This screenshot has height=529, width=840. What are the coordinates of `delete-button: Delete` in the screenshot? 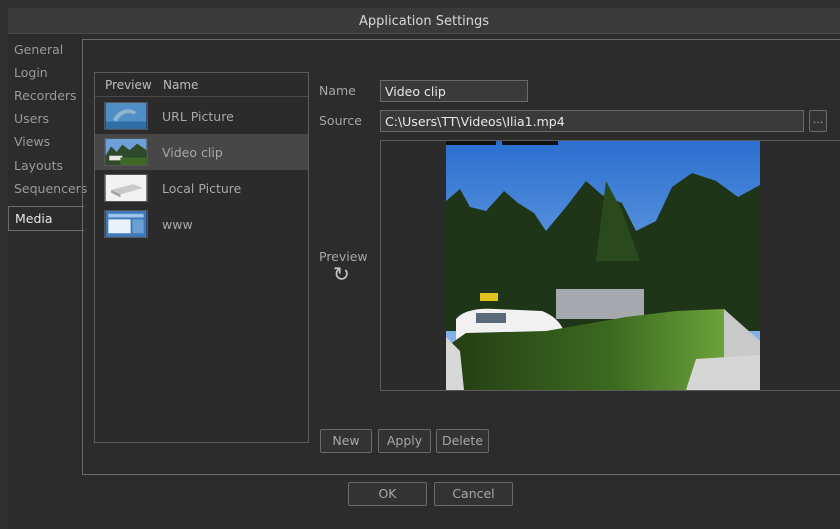 It's located at (462, 441).